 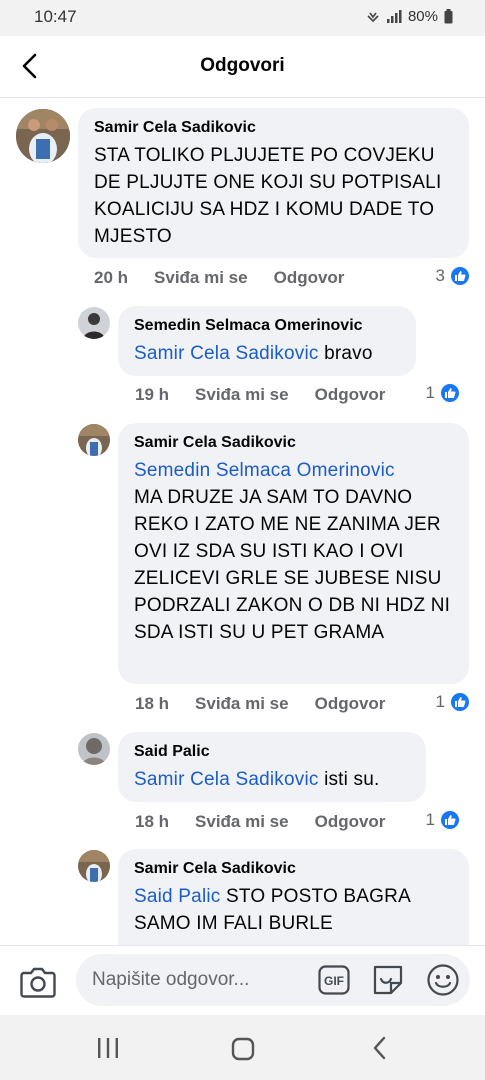 I want to click on status-bar: 10:47 80%, so click(x=242, y=18).